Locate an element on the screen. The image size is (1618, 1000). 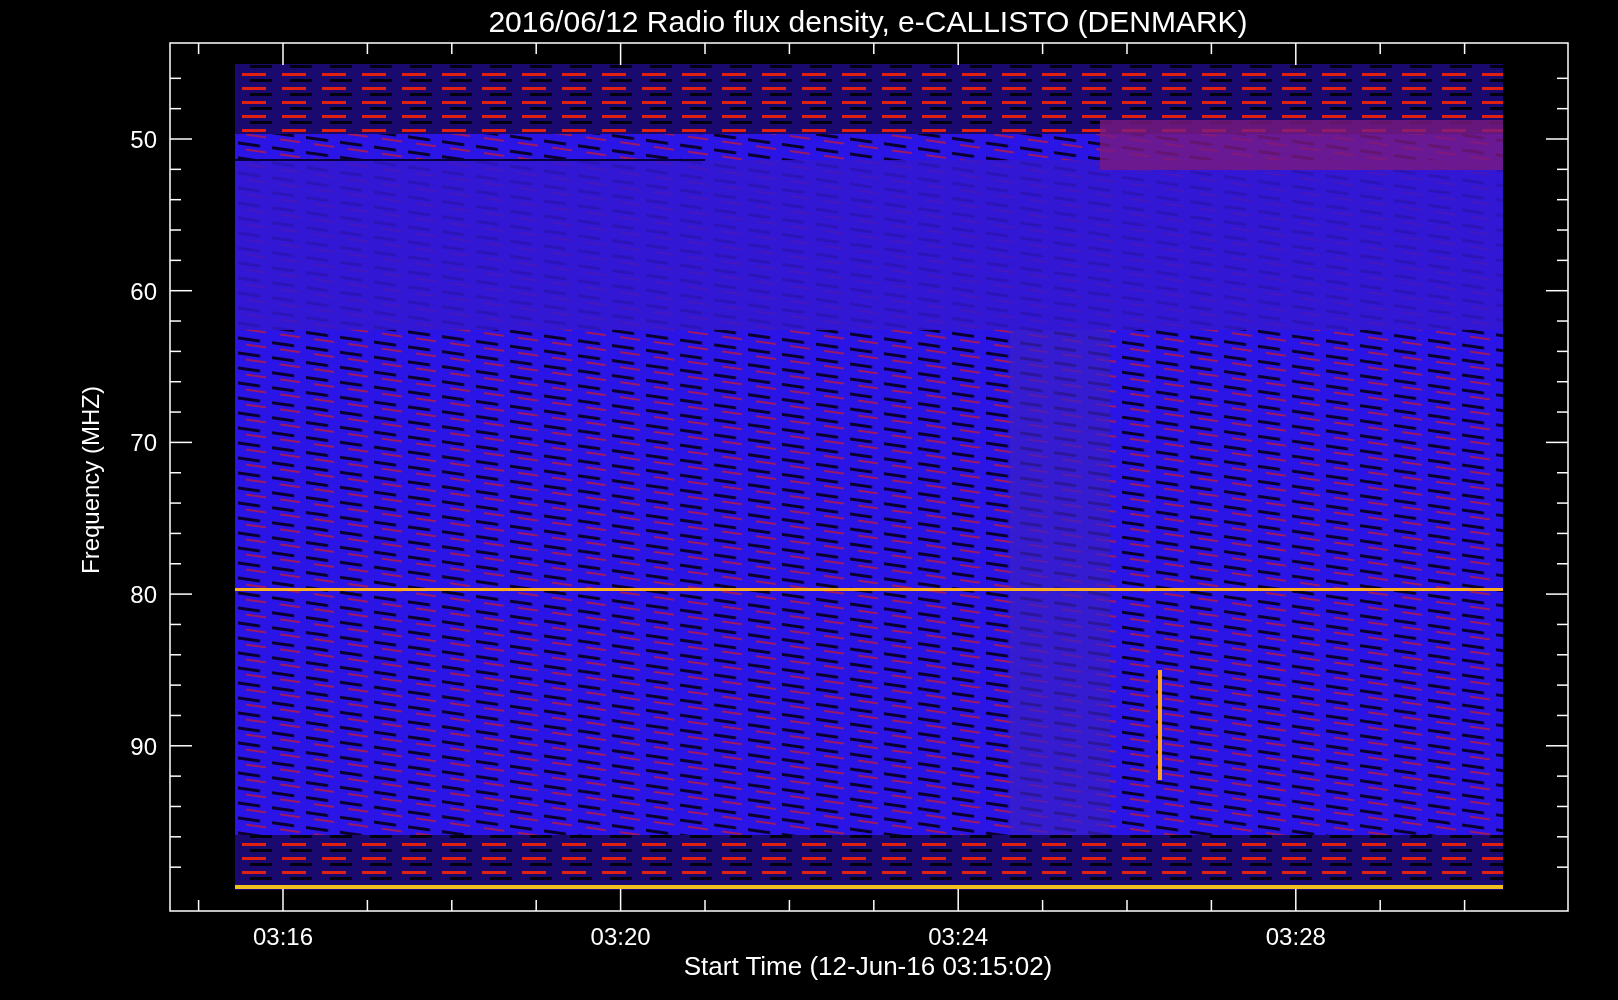
chart-title: 2016/06/12 Radio flux density, e-CALLISTO (DENMARK) is located at coordinates (868, 21).